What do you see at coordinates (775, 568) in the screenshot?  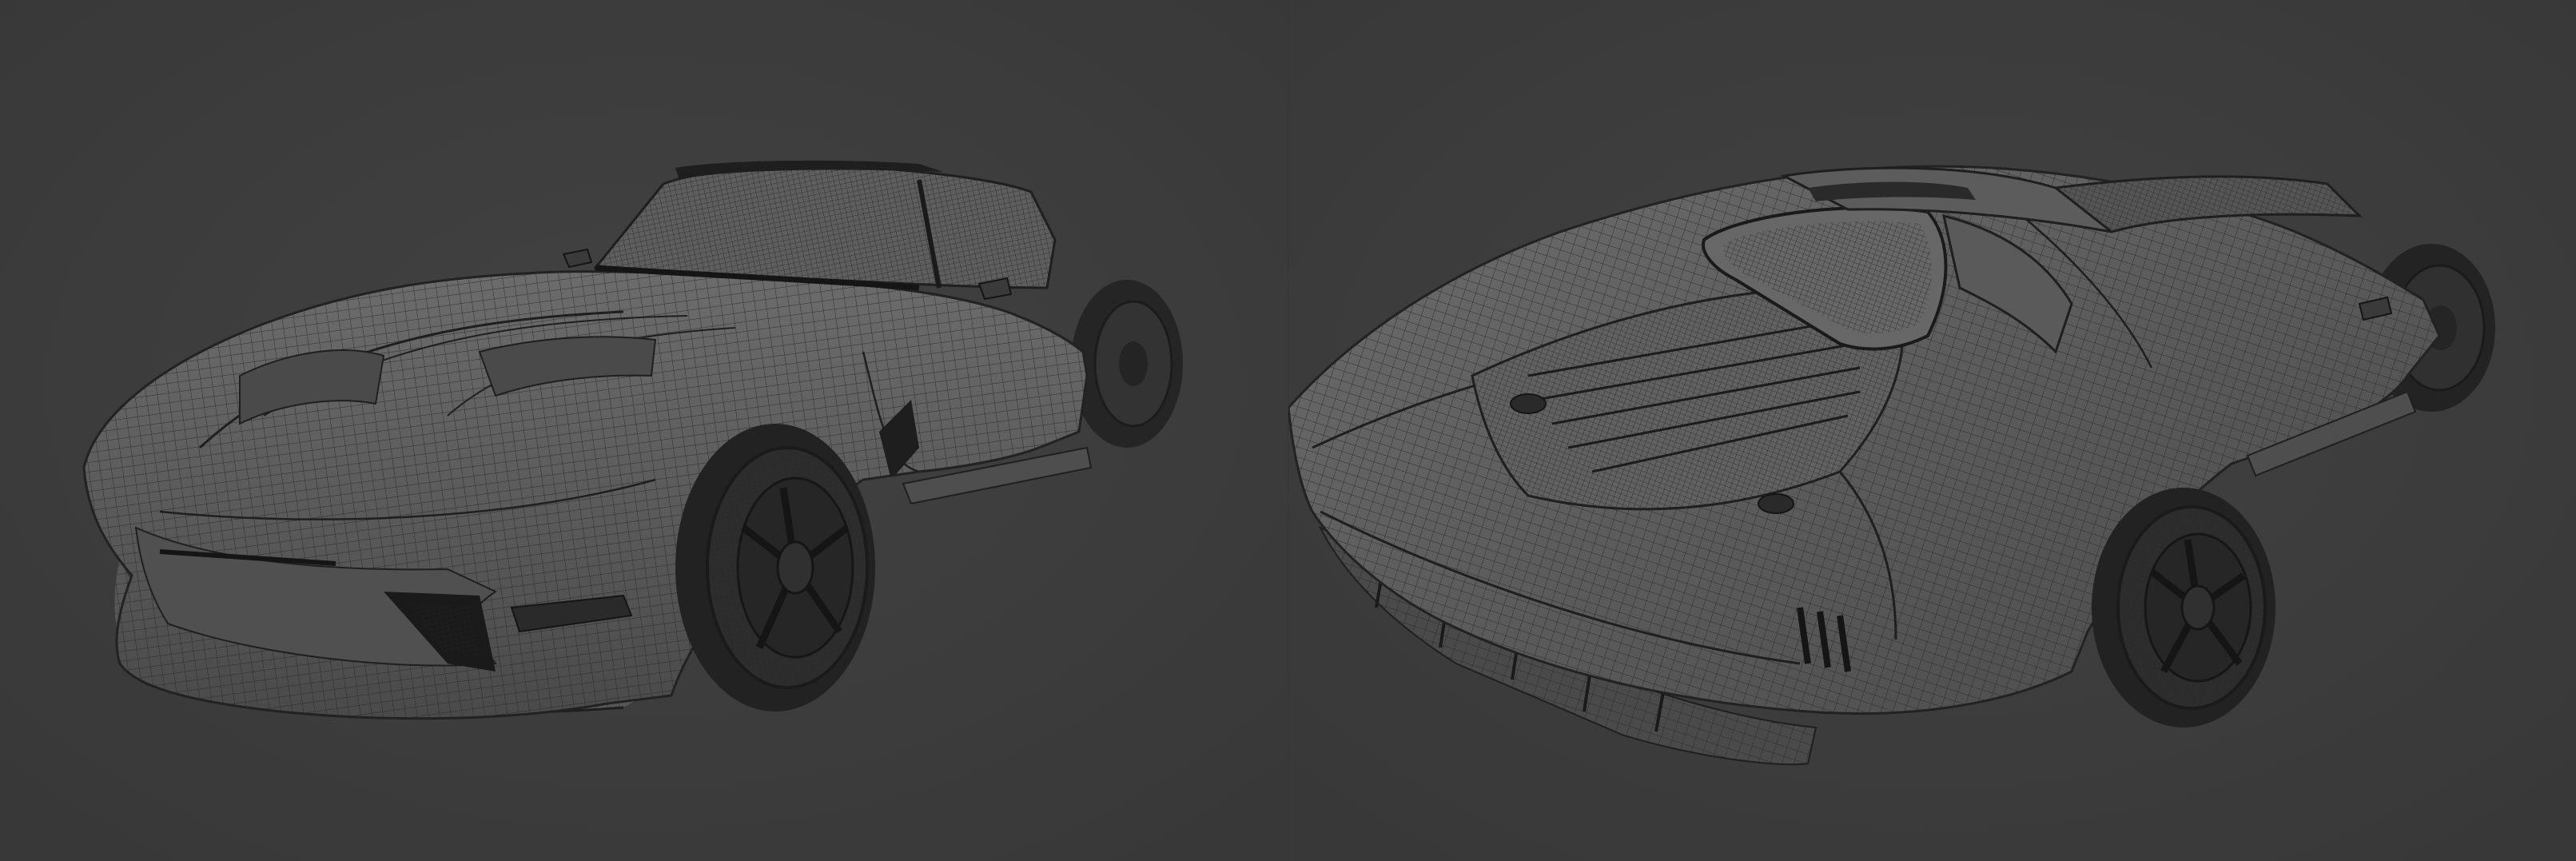 I see `front-wheel-near` at bounding box center [775, 568].